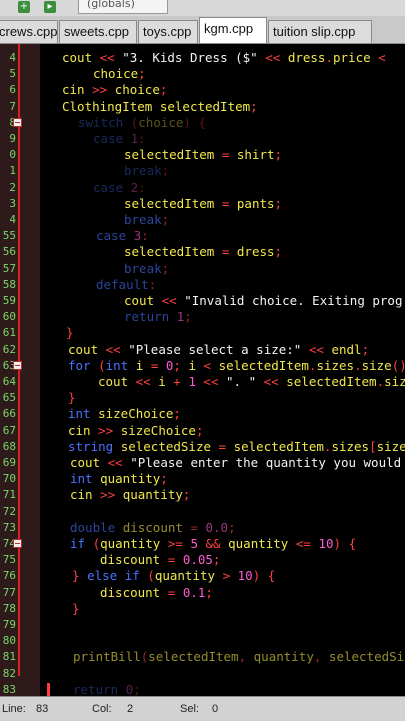 The image size is (405, 721). Describe the element at coordinates (202, 154) in the screenshot. I see `code-line: 0 selectedItem = shirt;` at that location.